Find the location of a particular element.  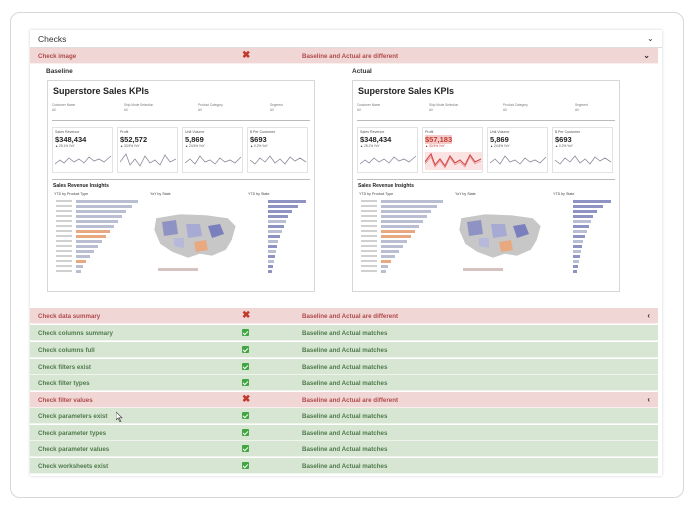

kpi-card-highlighted: Profit $57,183 ▲ 33.9% YoY is located at coordinates (452, 150).